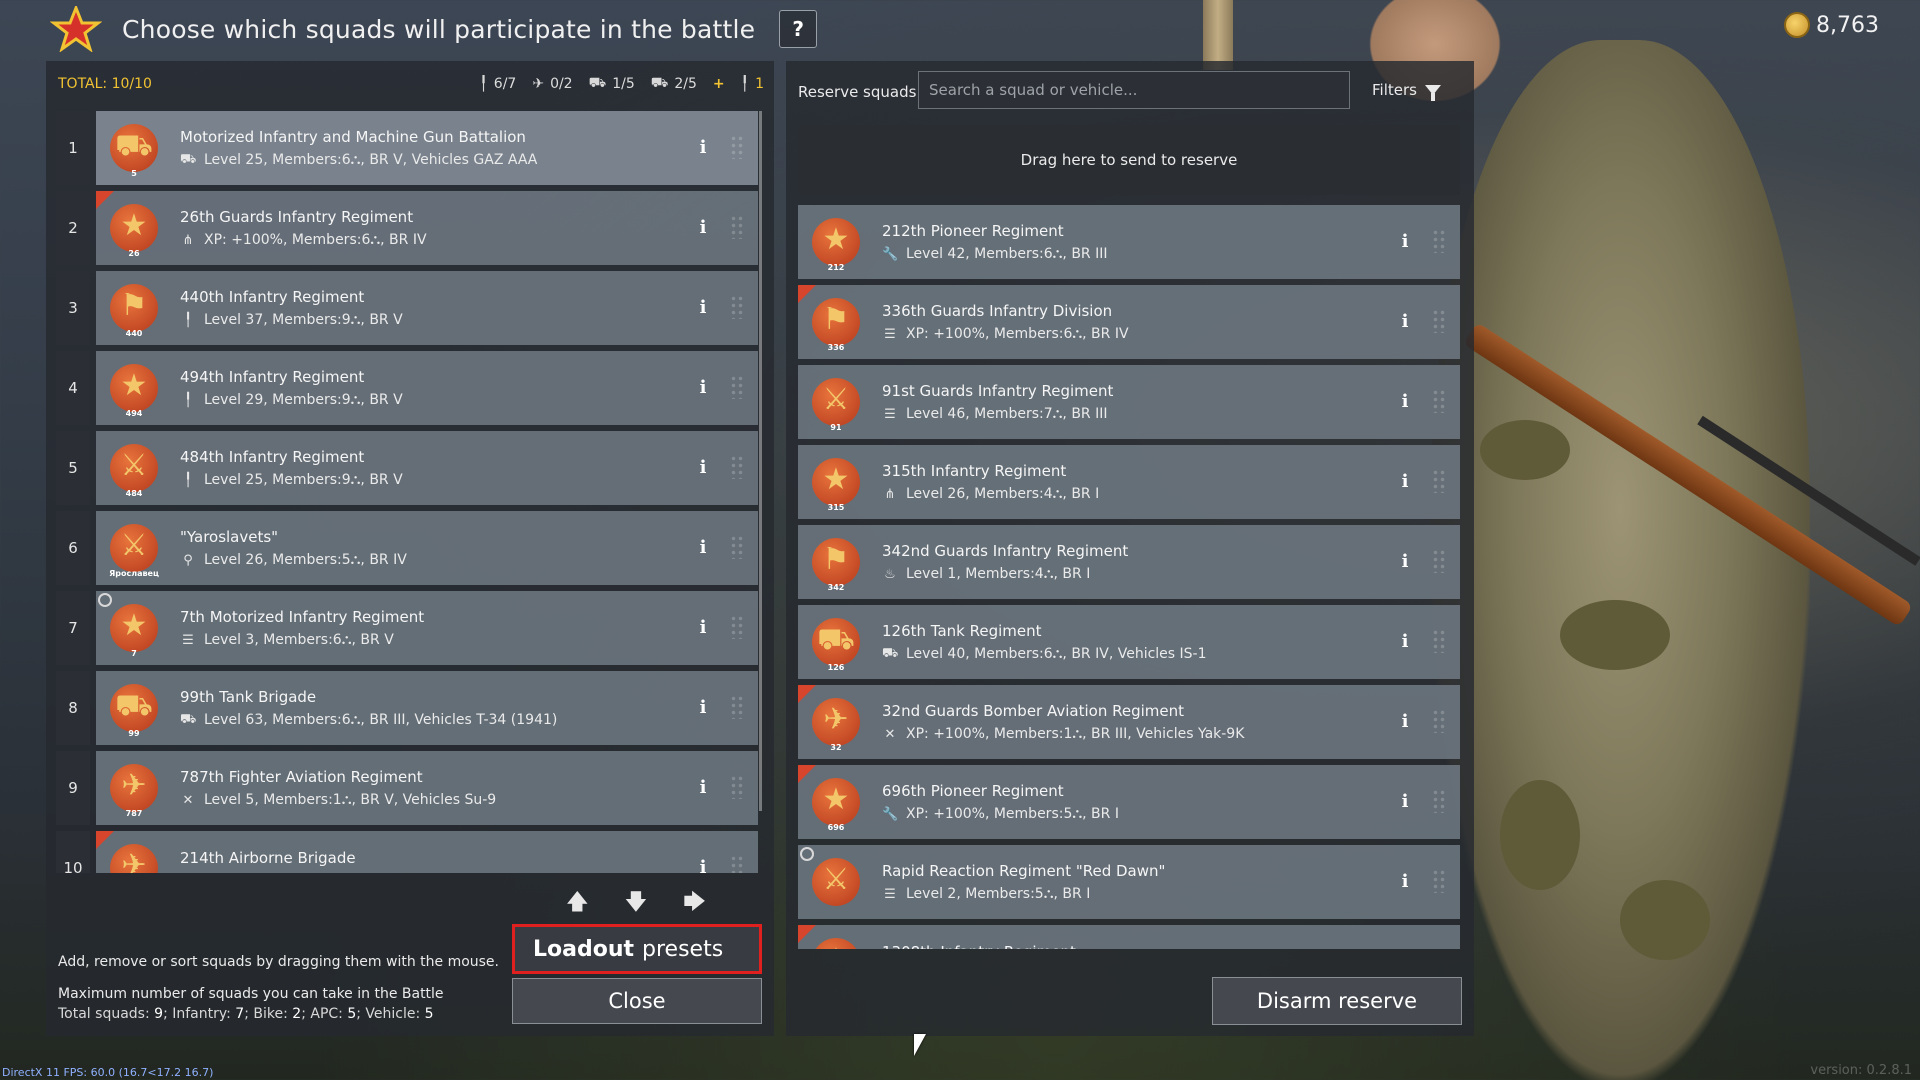 The image size is (1920, 1080). What do you see at coordinates (577, 904) in the screenshot?
I see `move-up-icon: 🡅` at bounding box center [577, 904].